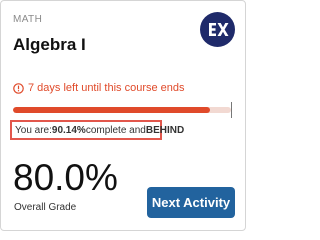  I want to click on progress-prefix: You are:, so click(33, 130).